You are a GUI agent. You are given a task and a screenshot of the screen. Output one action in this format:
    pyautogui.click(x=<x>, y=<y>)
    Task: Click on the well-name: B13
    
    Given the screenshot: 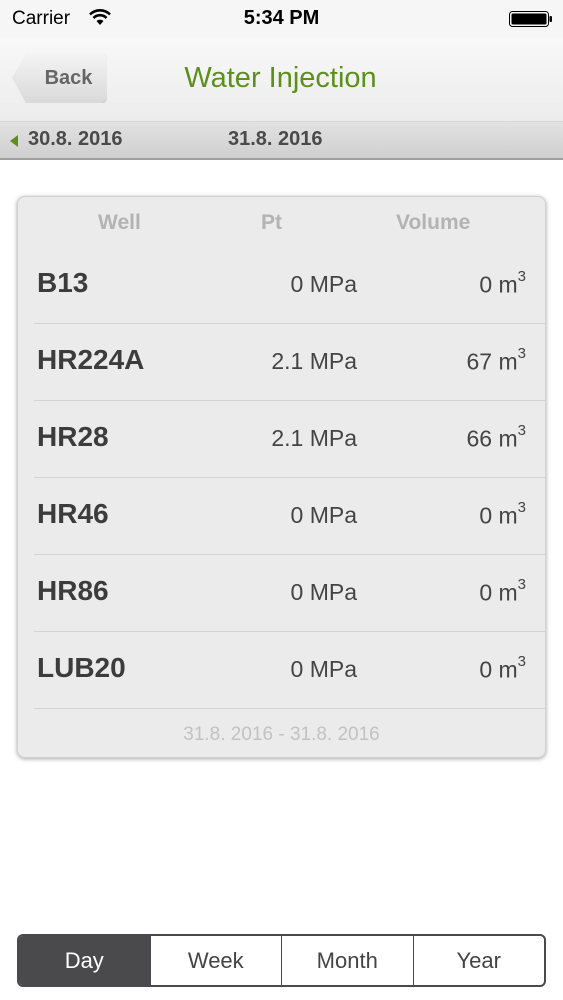 What is the action you would take?
    pyautogui.click(x=63, y=282)
    